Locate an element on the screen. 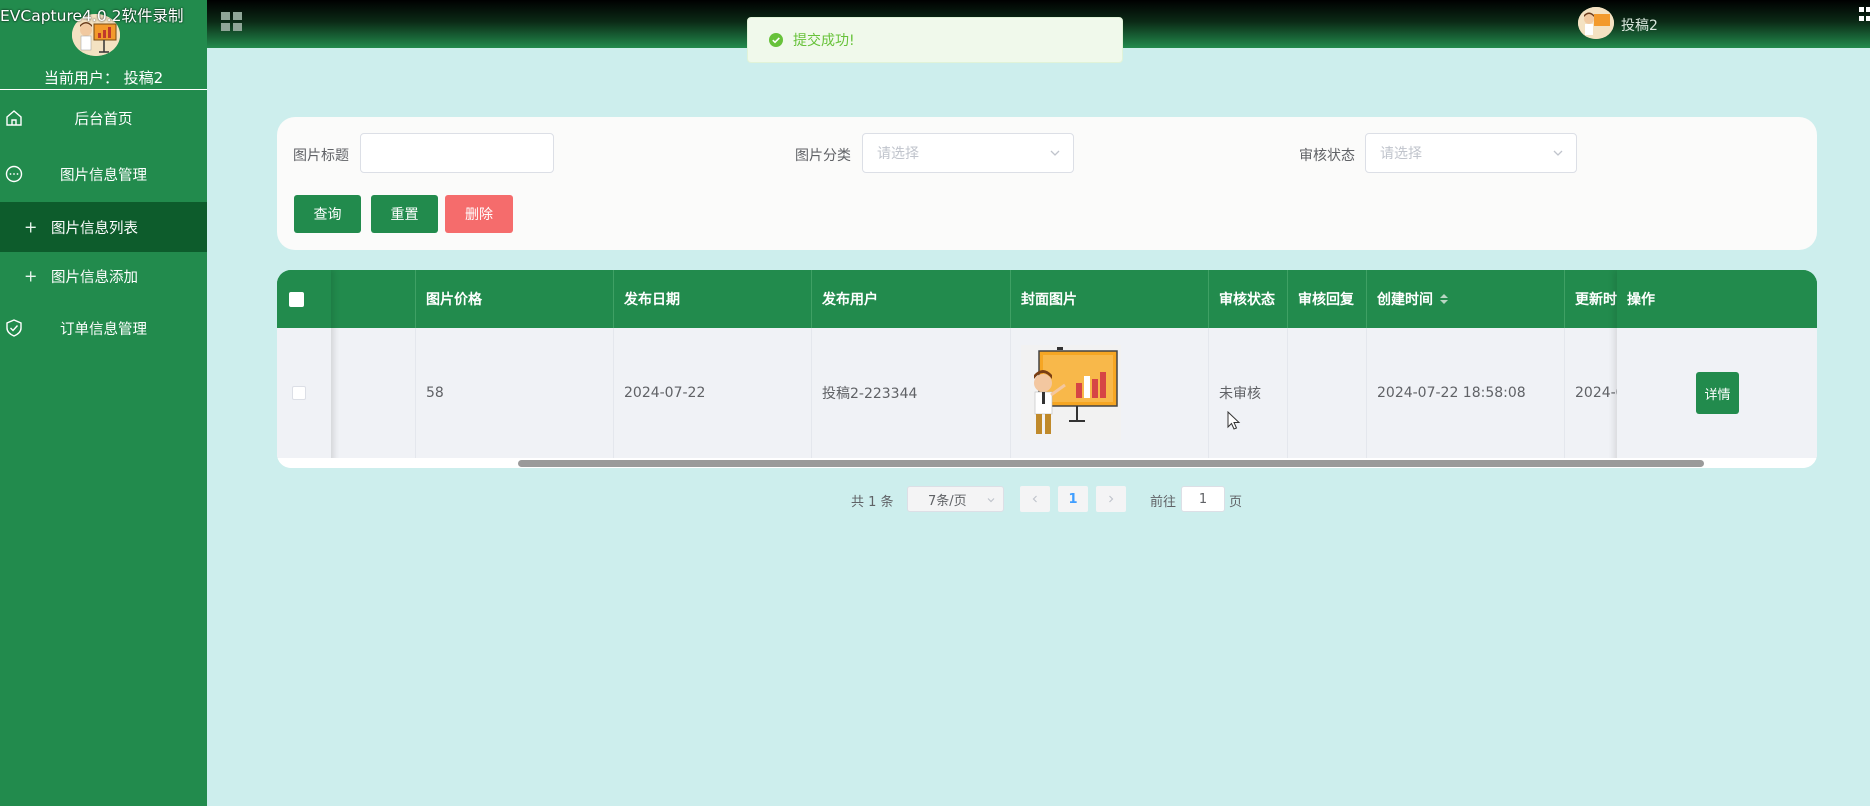 This screenshot has height=806, width=1870. header-avatar is located at coordinates (1596, 23).